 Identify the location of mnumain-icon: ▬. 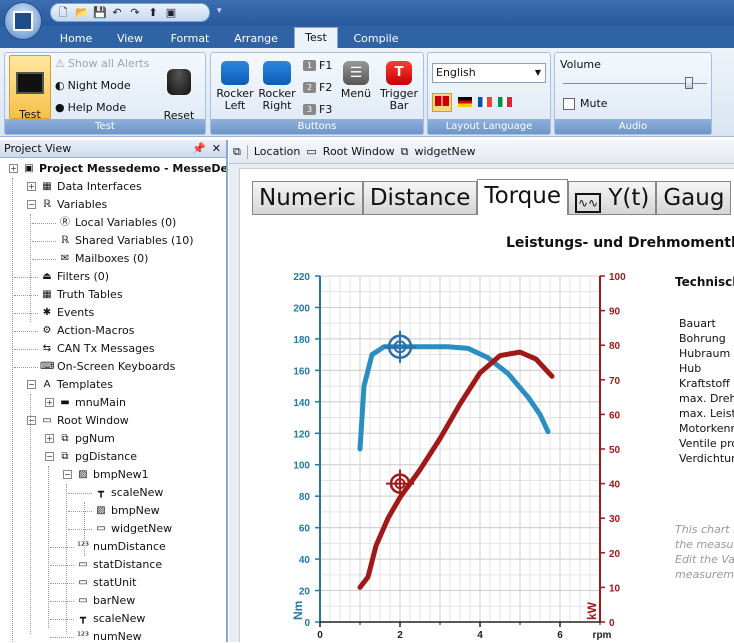
(65, 402).